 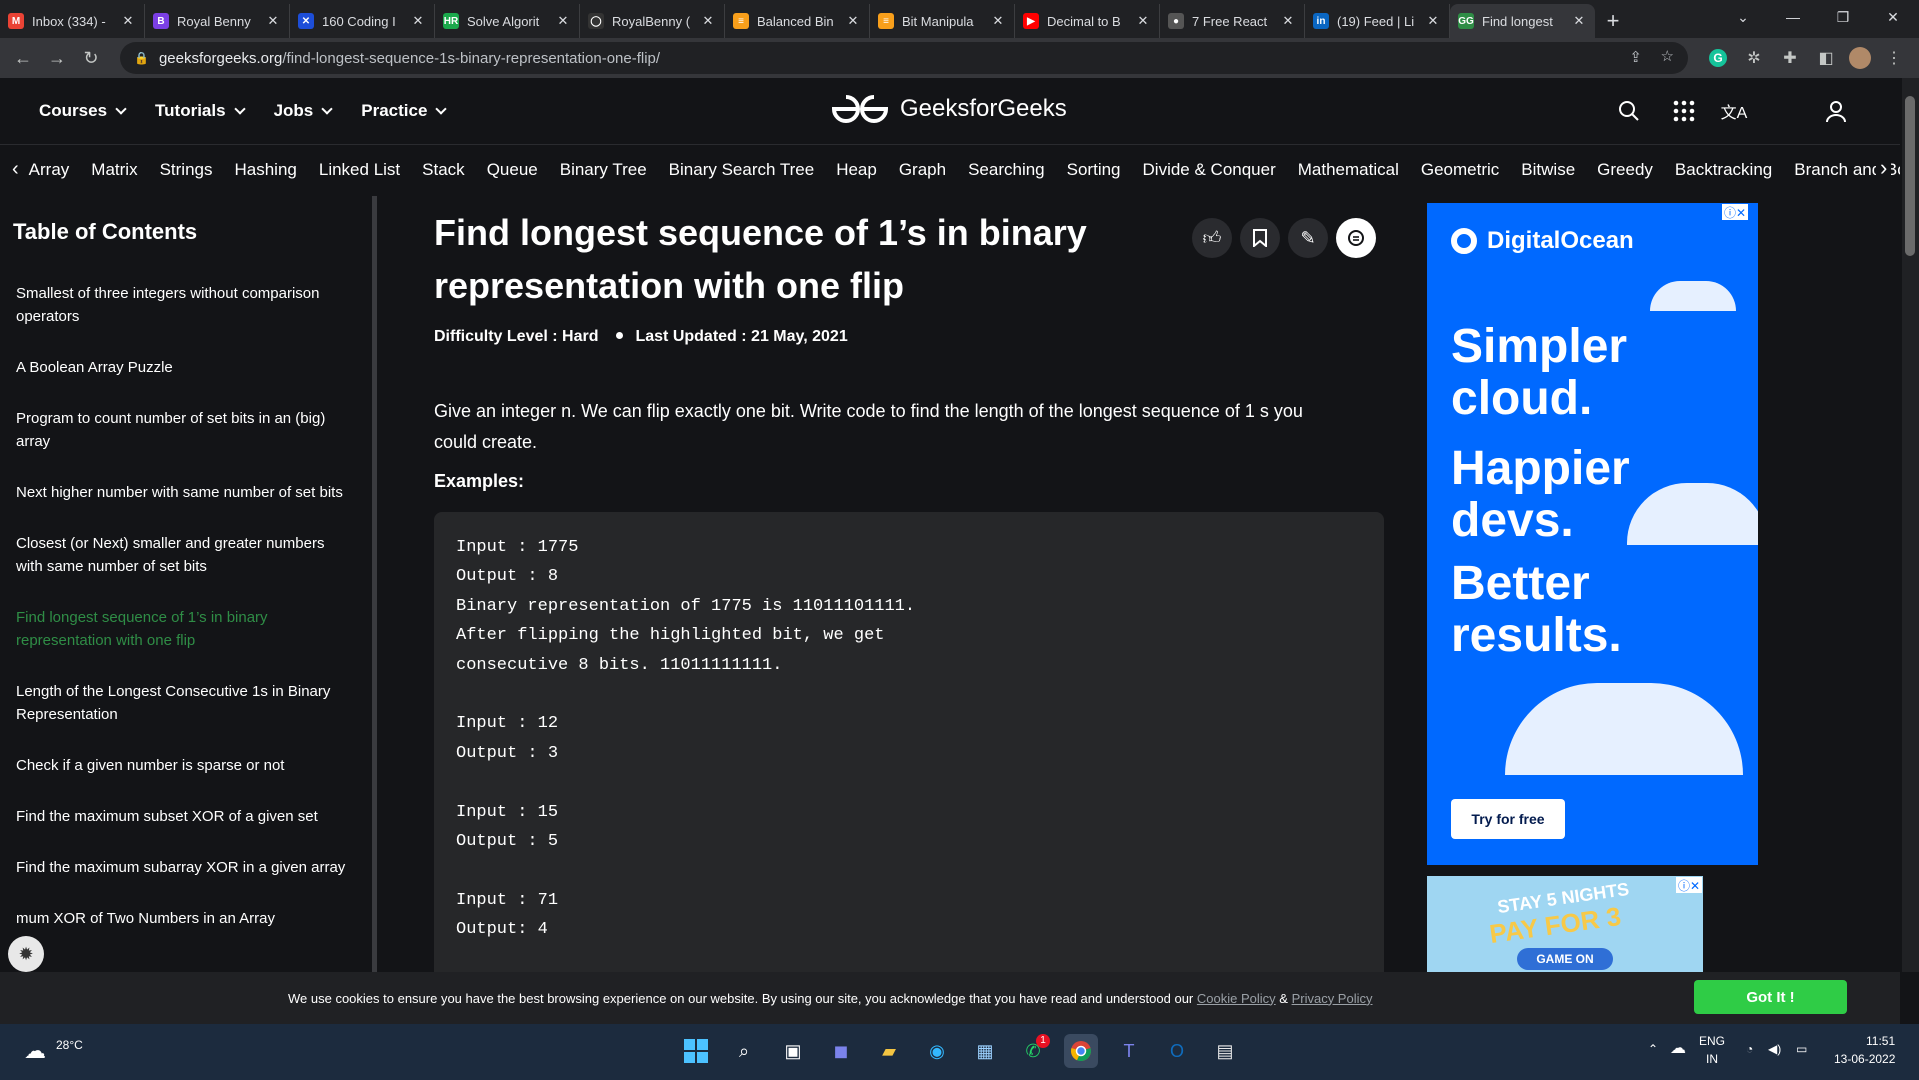 What do you see at coordinates (1718, 58) in the screenshot?
I see `grammarly-icon: G` at bounding box center [1718, 58].